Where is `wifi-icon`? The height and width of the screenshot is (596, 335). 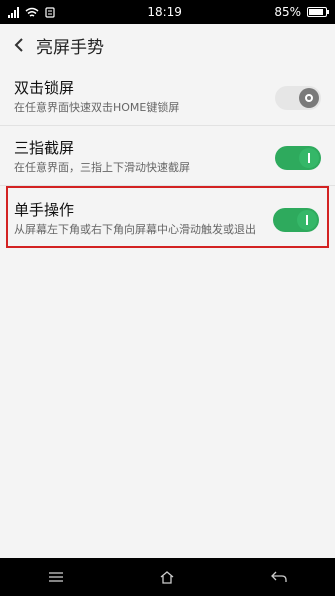
wifi-icon is located at coordinates (32, 12).